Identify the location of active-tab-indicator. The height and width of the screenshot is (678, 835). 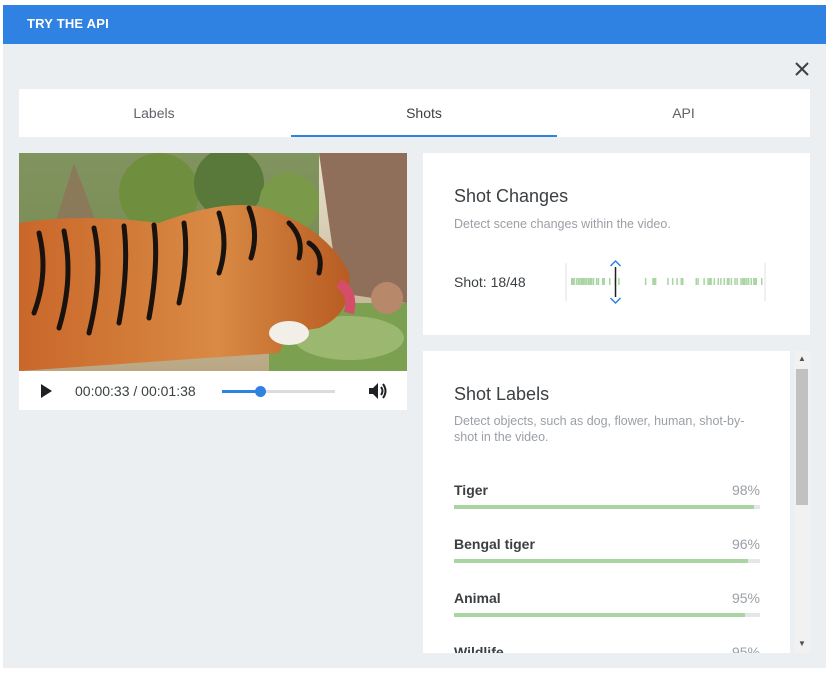
(424, 136).